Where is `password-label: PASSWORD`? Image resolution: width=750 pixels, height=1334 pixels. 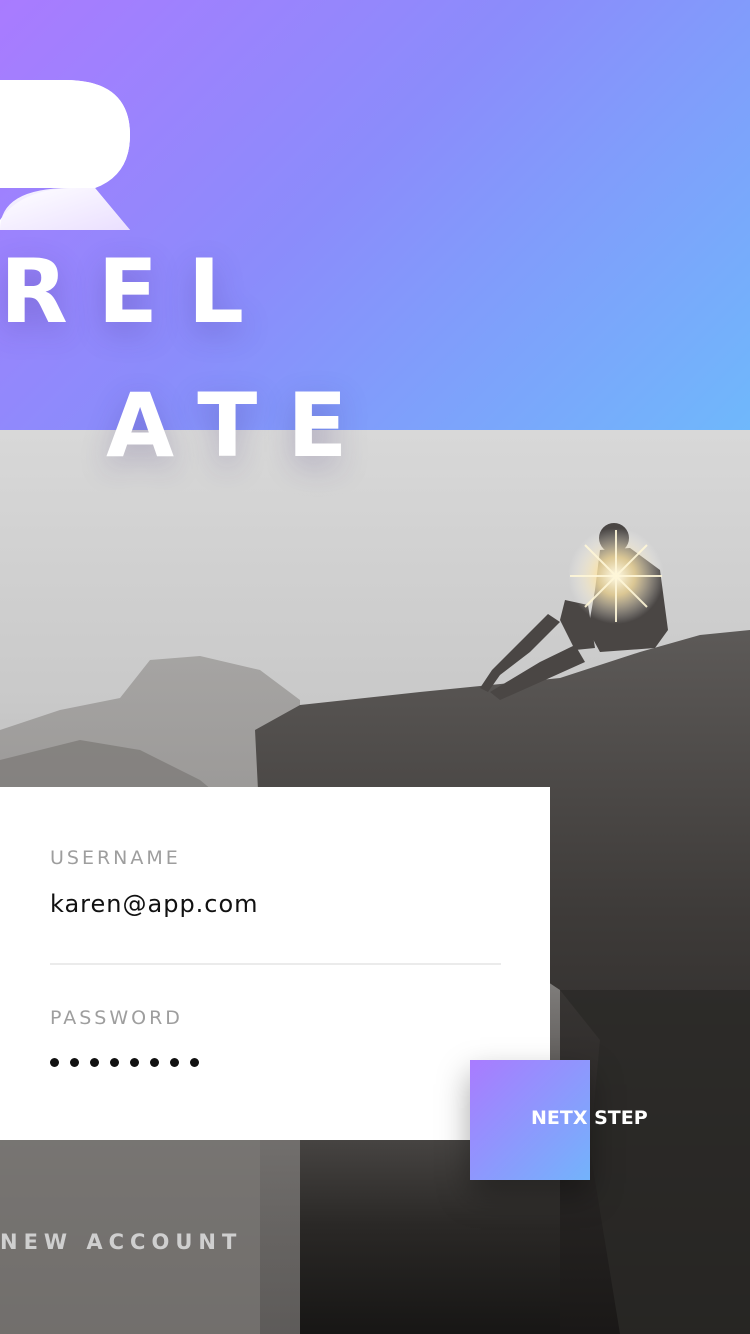
password-label: PASSWORD is located at coordinates (116, 1018).